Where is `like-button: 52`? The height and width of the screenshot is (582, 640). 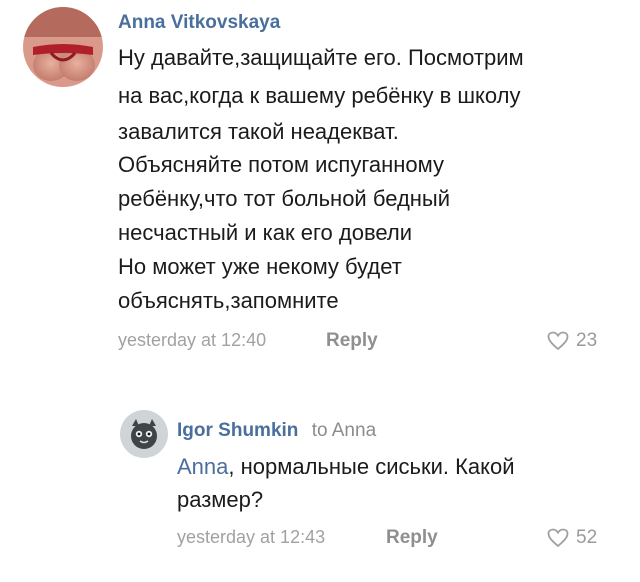
like-button: 52 is located at coordinates (572, 538).